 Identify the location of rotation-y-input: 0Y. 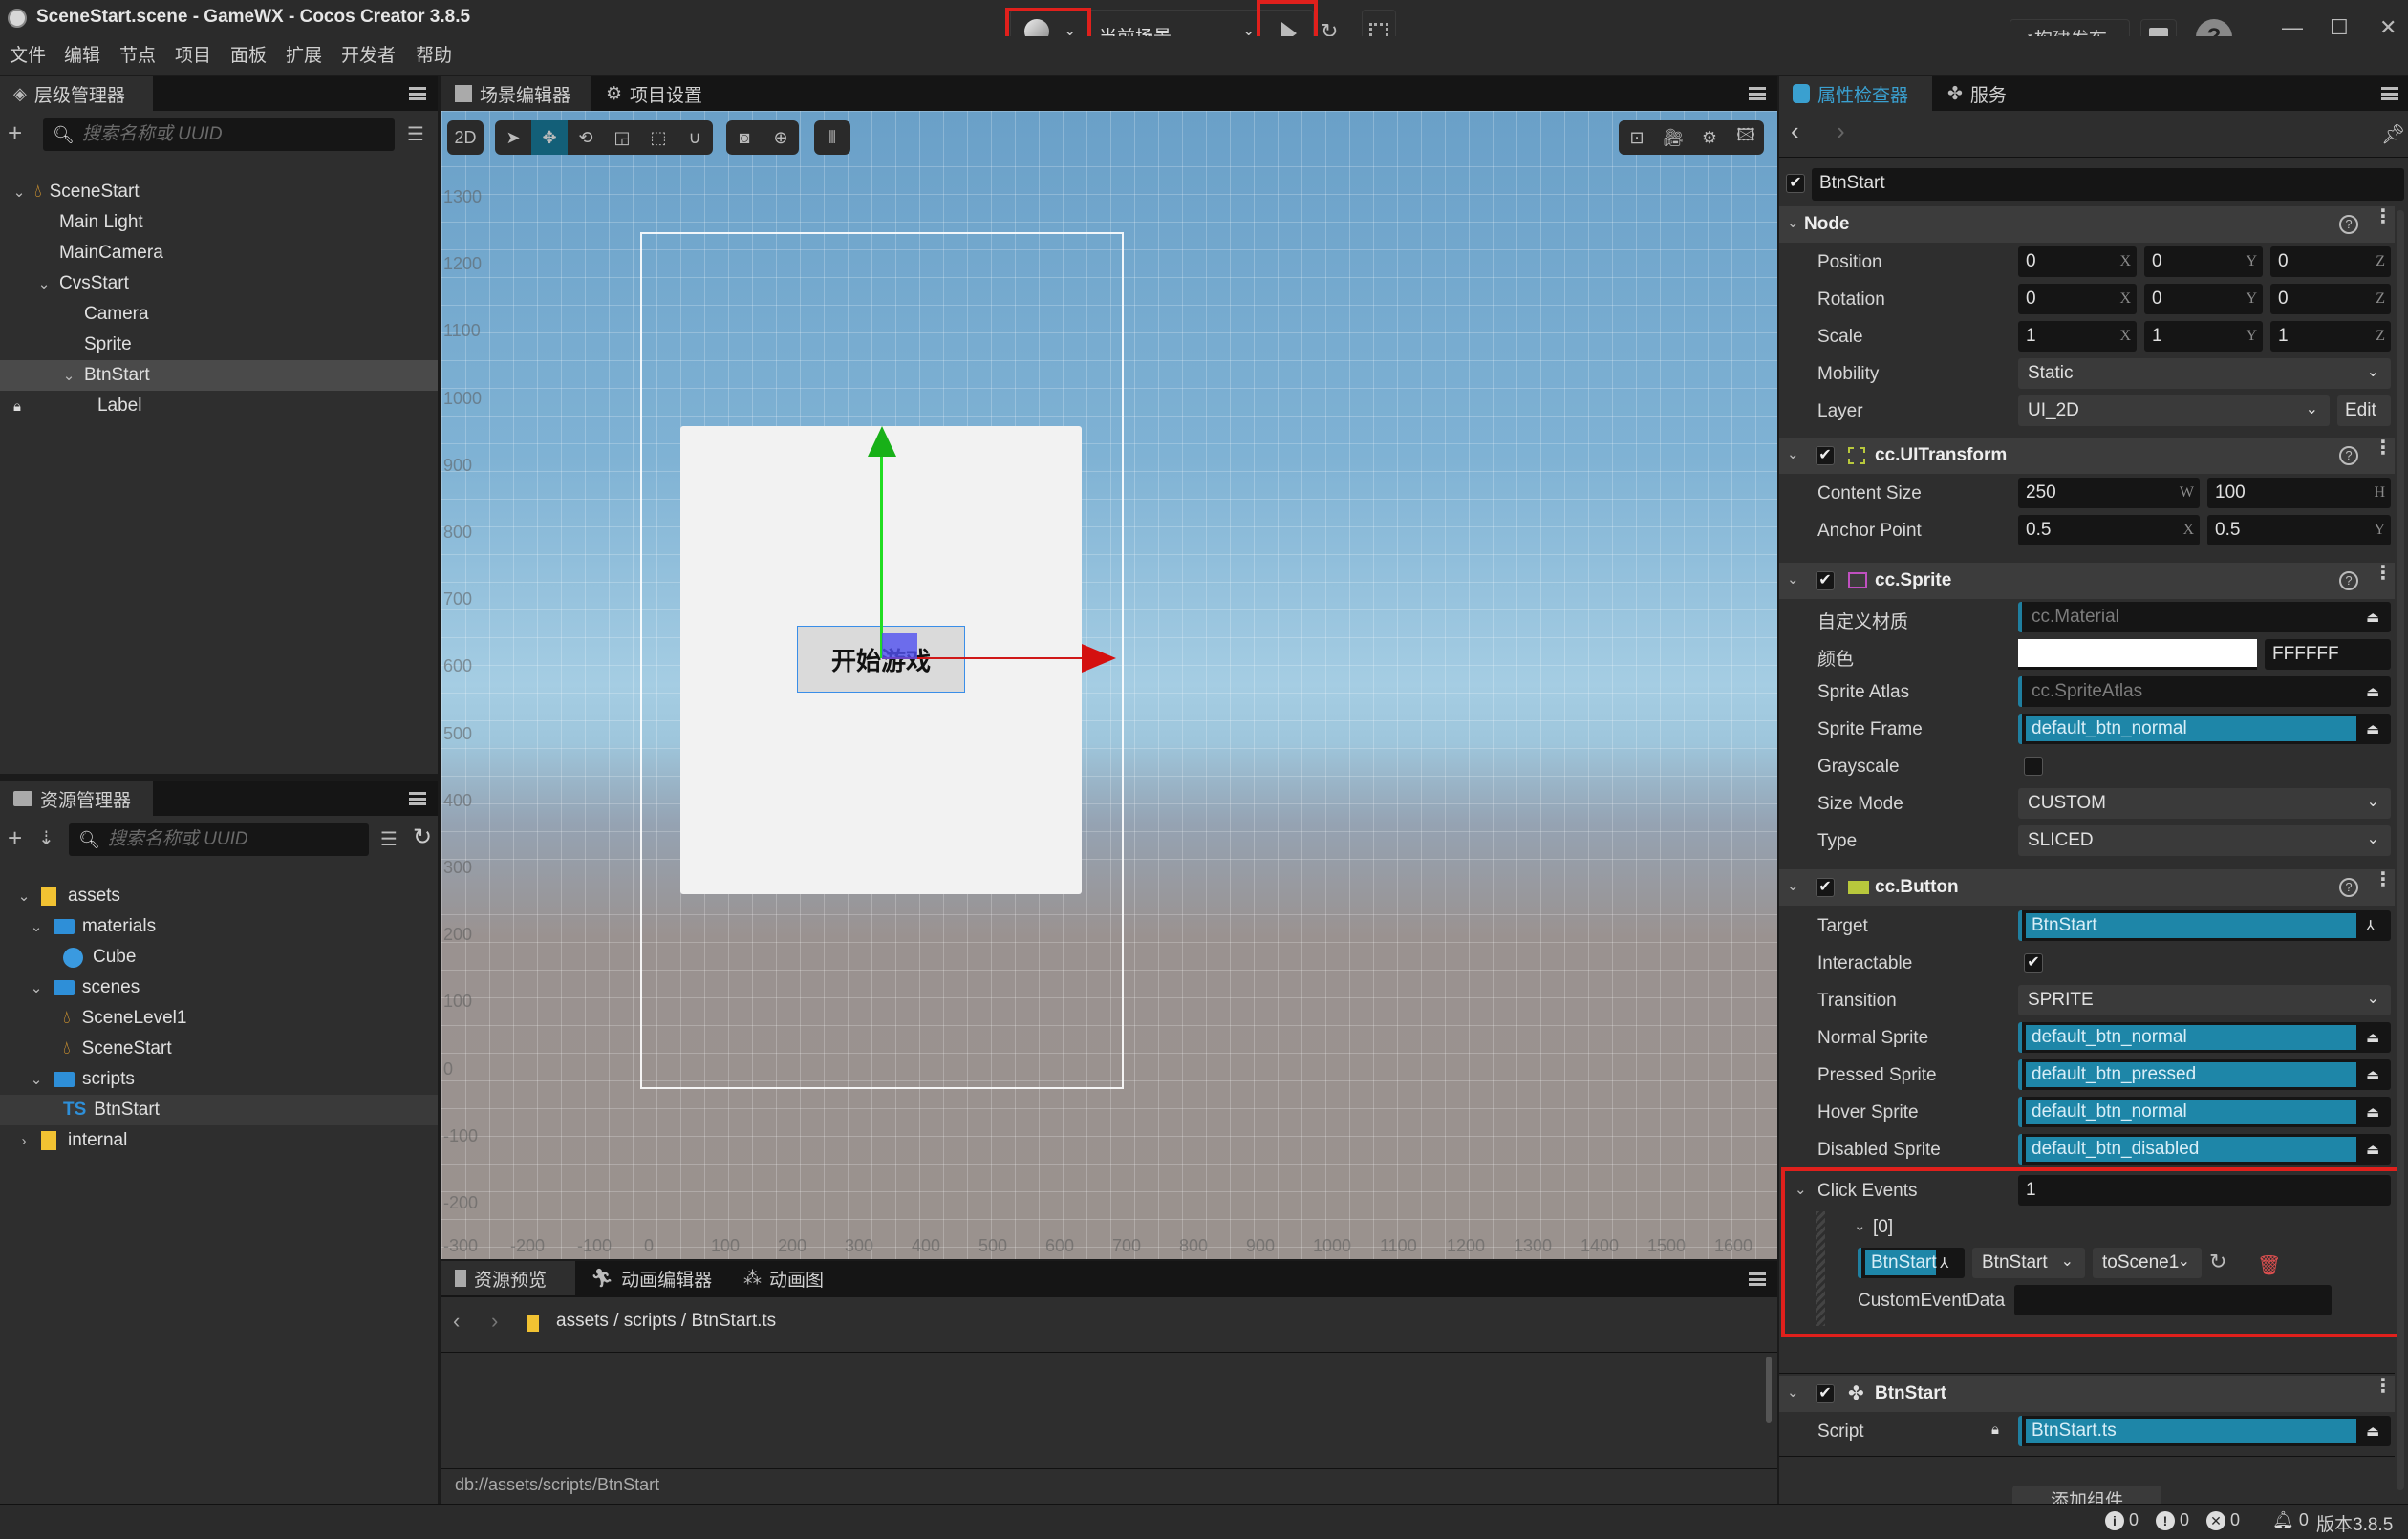
(2203, 299).